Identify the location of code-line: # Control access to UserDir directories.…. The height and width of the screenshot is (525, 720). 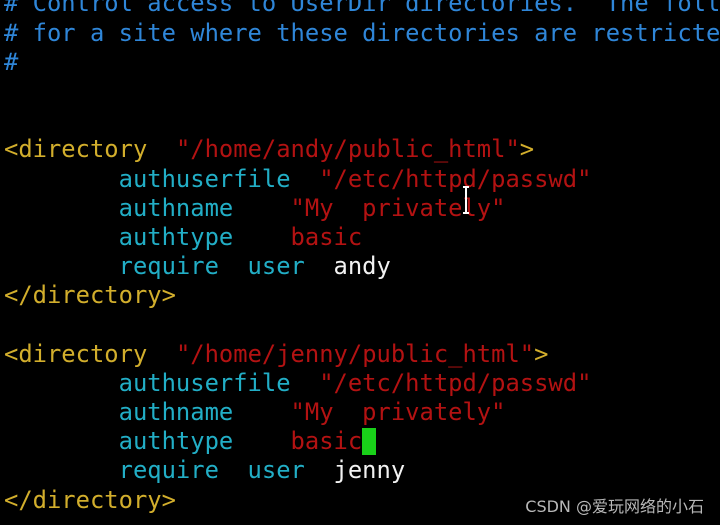
(362, 9).